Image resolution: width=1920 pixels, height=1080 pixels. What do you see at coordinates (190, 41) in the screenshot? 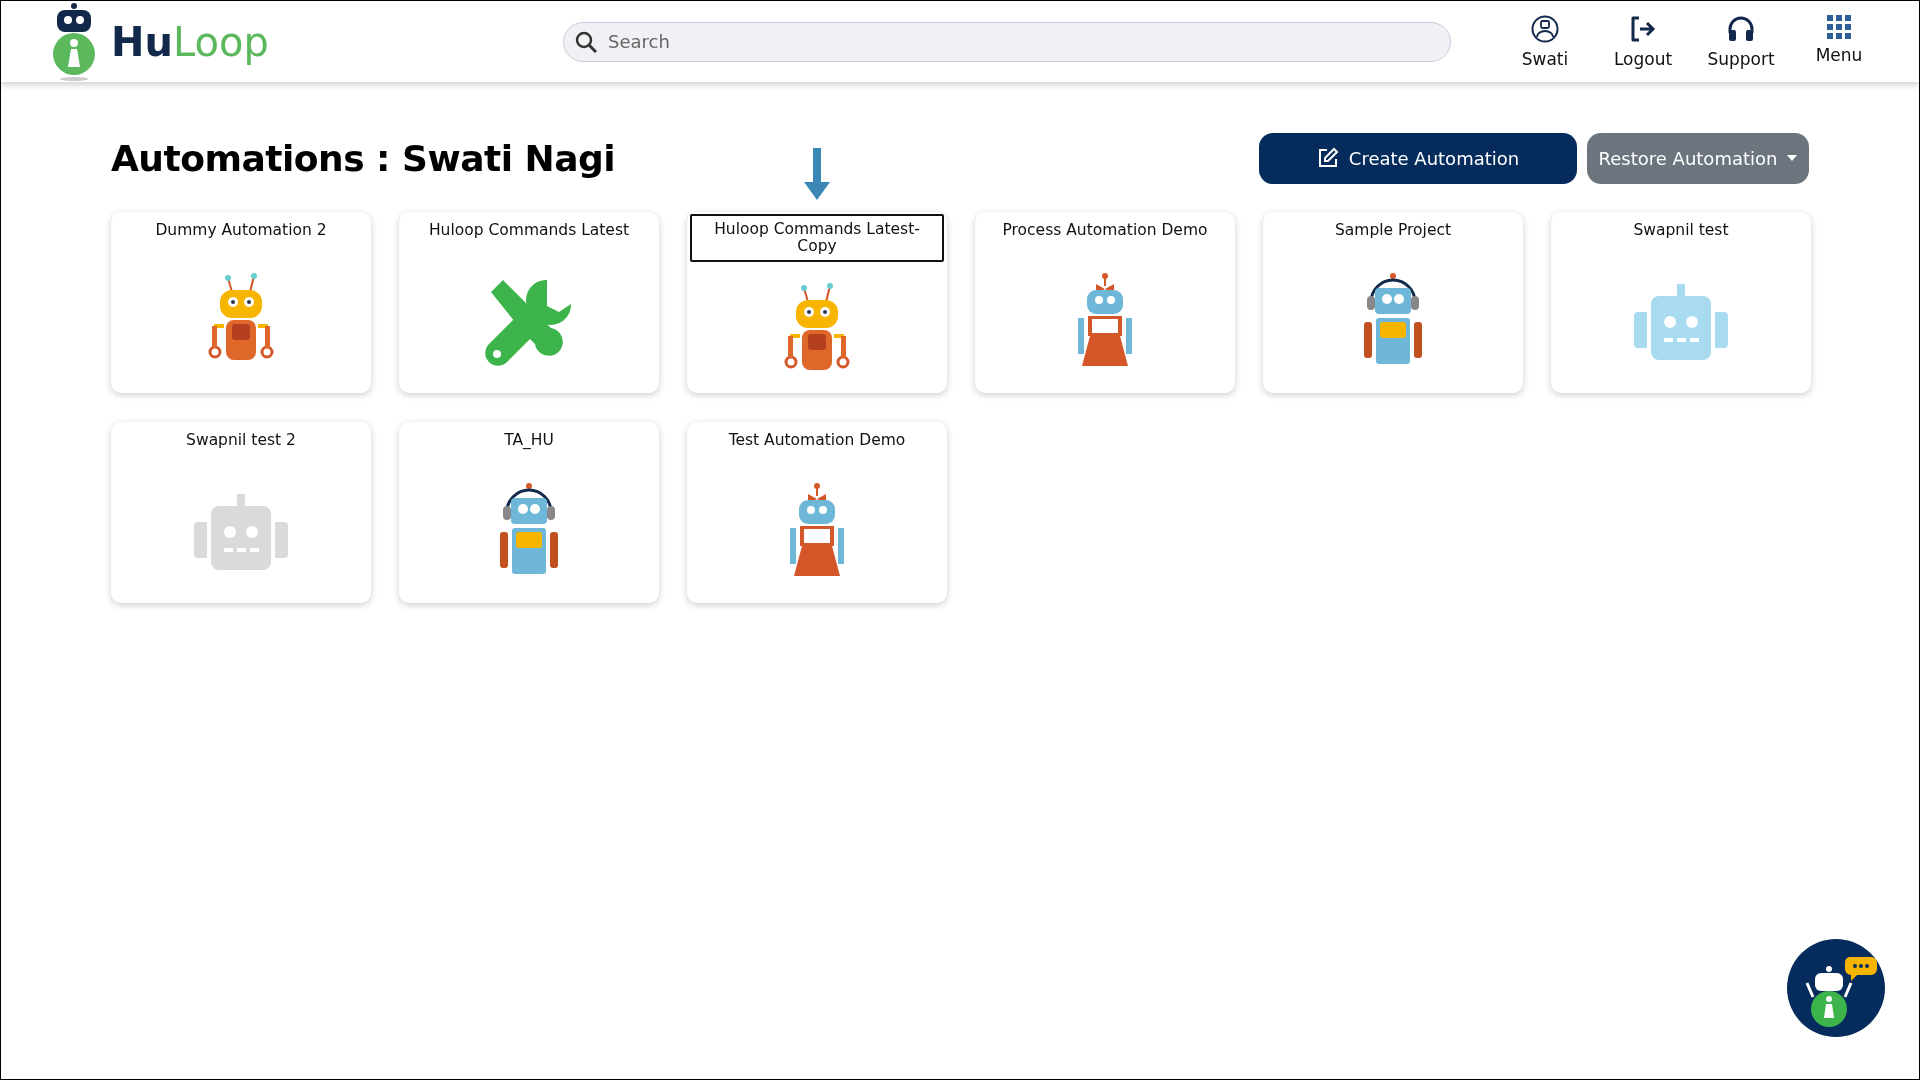
I see `logo-text: HuLoop` at bounding box center [190, 41].